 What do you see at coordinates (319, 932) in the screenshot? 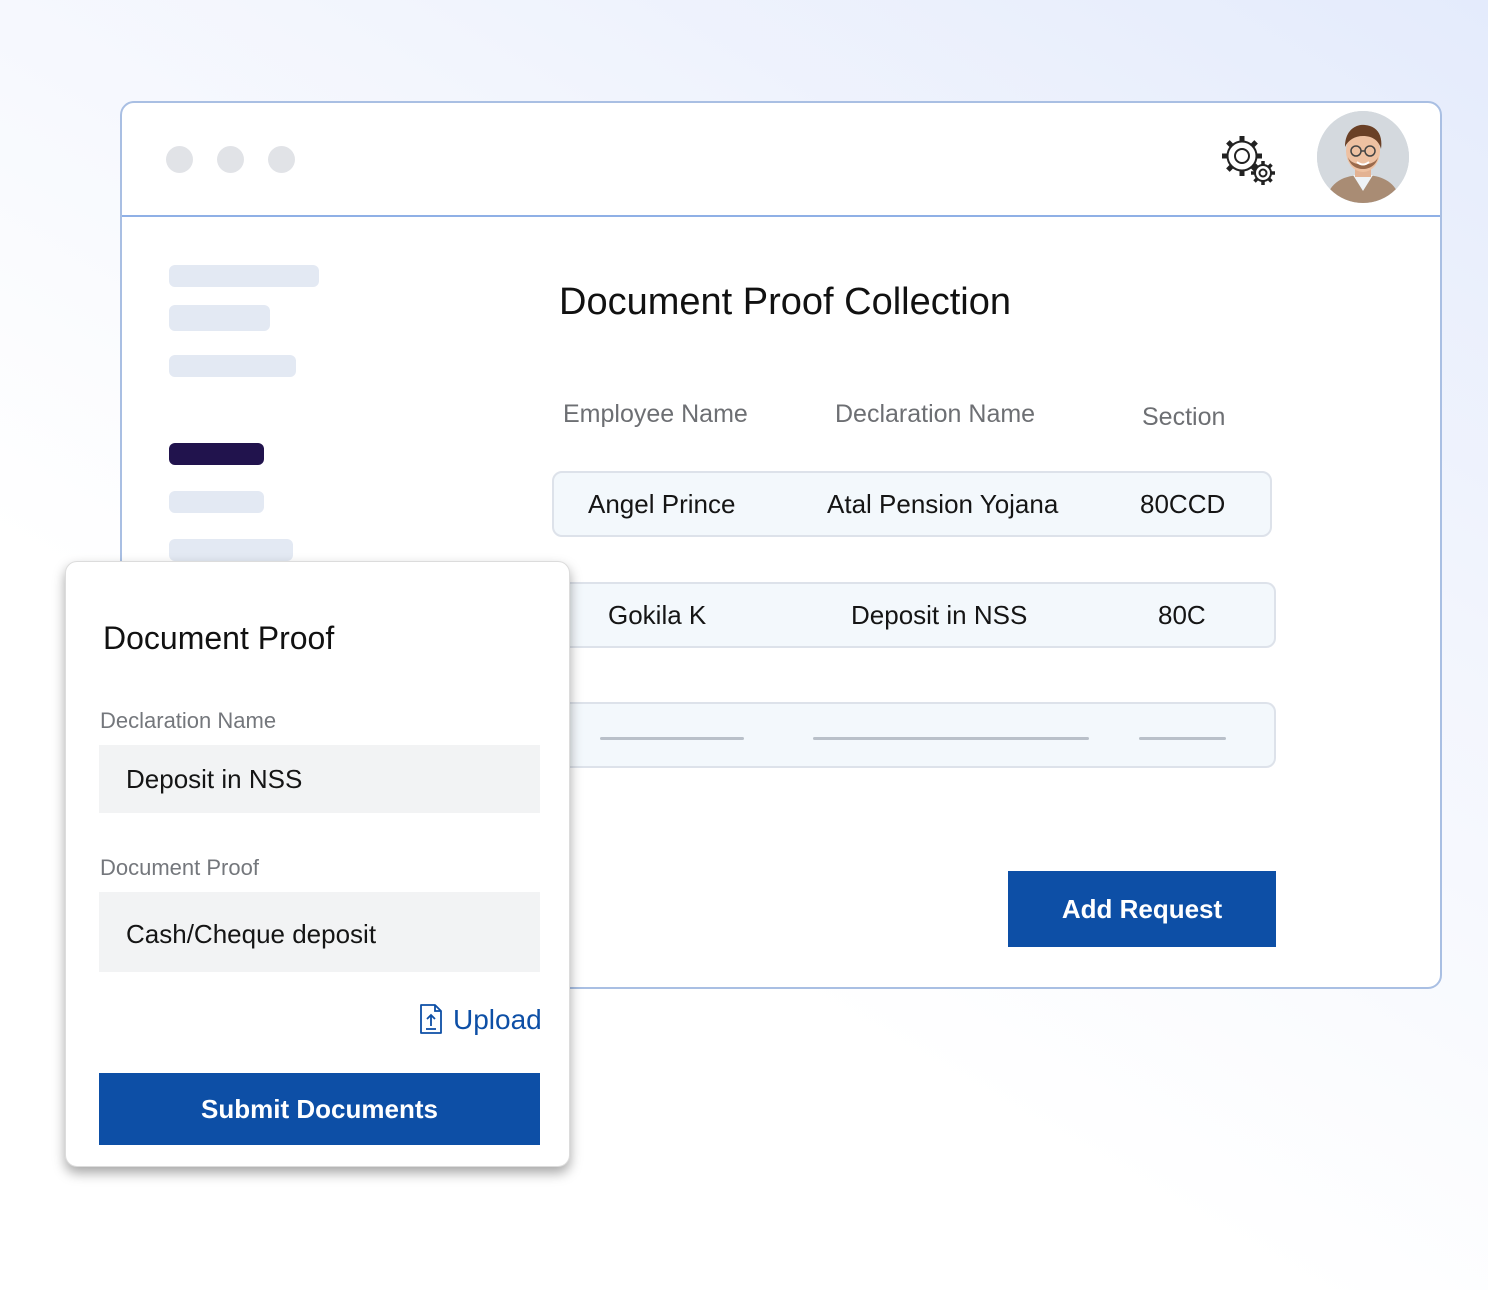
I see `document-proof-field: Cash/Cheque deposit` at bounding box center [319, 932].